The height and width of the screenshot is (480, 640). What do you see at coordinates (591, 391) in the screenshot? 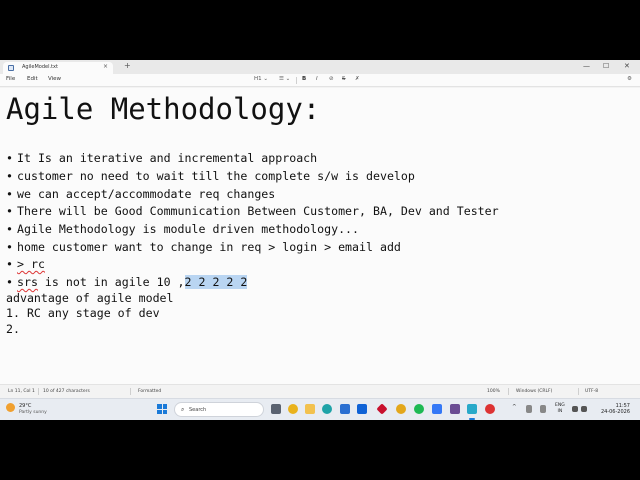
I see `encoding: UTF-8` at bounding box center [591, 391].